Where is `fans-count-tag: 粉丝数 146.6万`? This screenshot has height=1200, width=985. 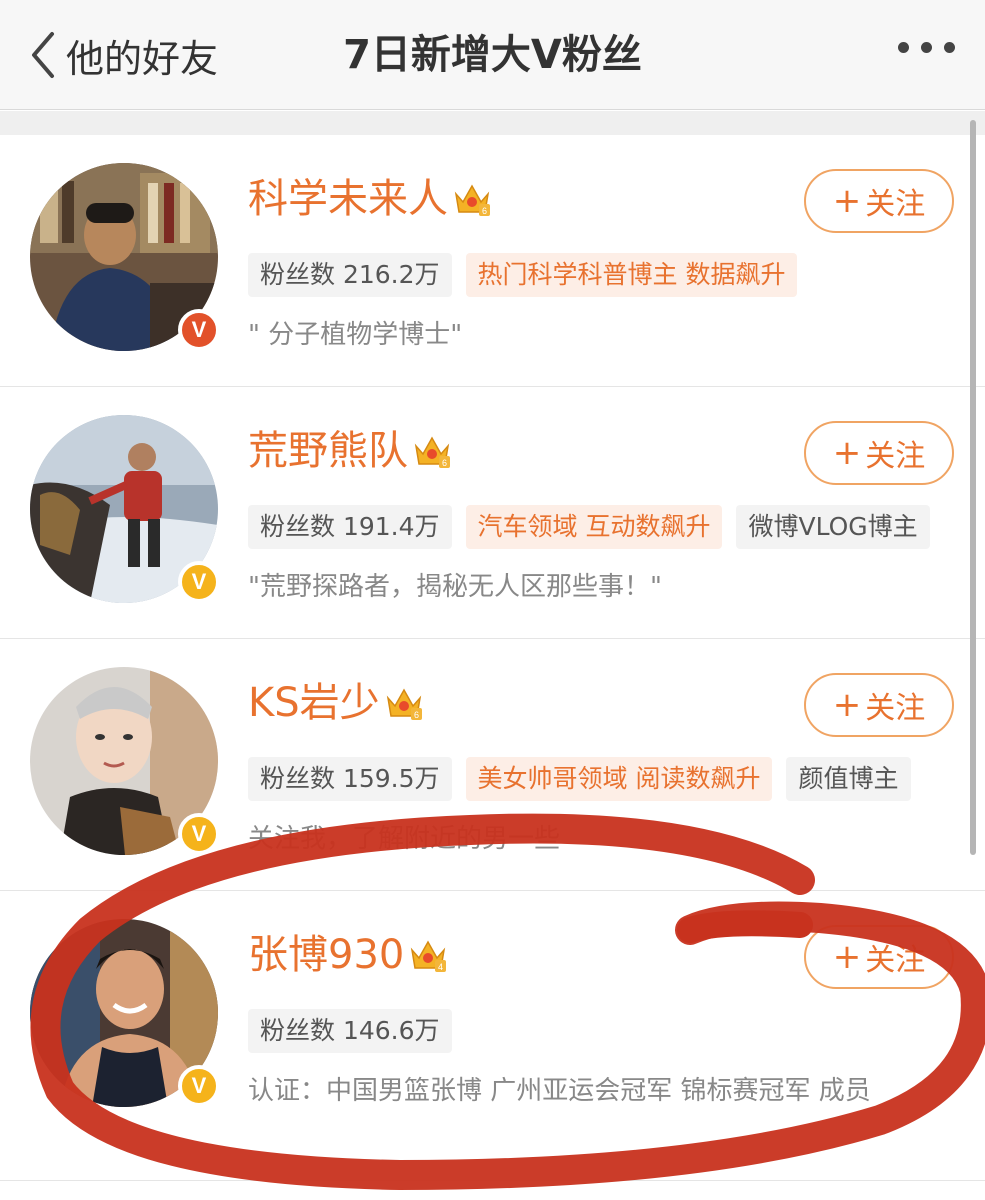 fans-count-tag: 粉丝数 146.6万 is located at coordinates (350, 1031).